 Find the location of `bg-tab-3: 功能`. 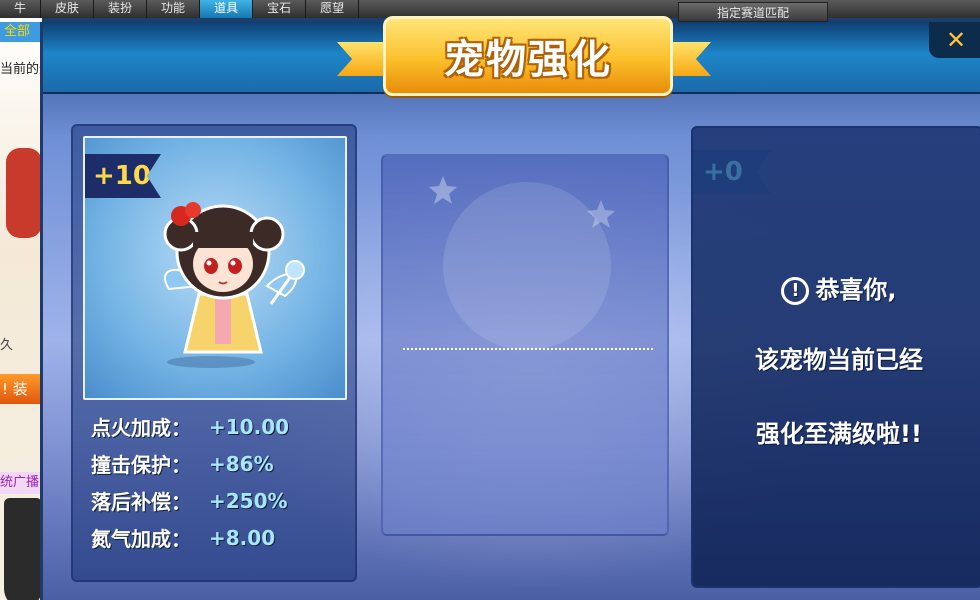

bg-tab-3: 功能 is located at coordinates (174, 9).